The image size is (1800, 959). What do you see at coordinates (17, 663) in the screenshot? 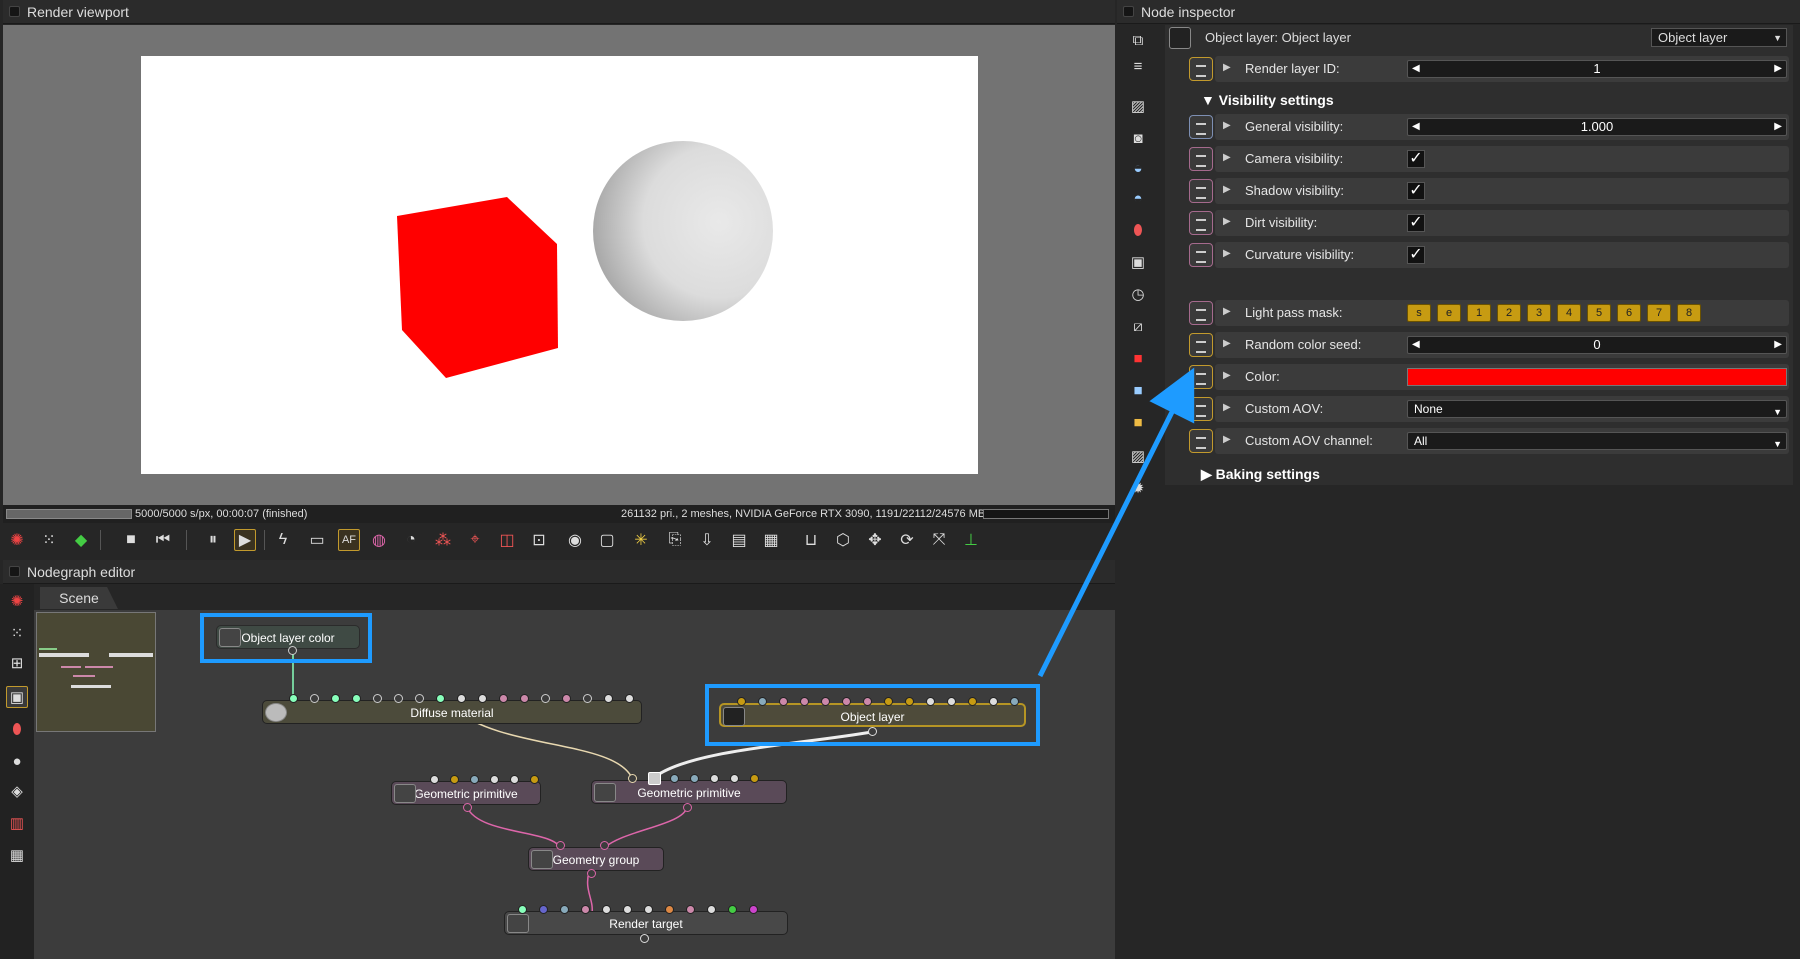
I see `recenter-icon: ⊞` at bounding box center [17, 663].